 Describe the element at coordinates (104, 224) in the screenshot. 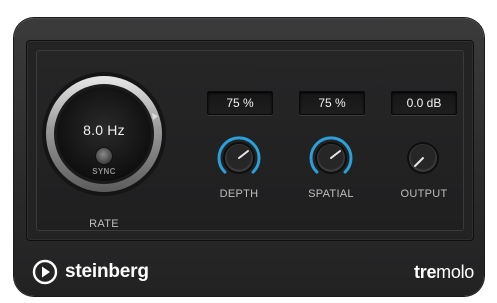

I see `rate-label: RATE` at that location.